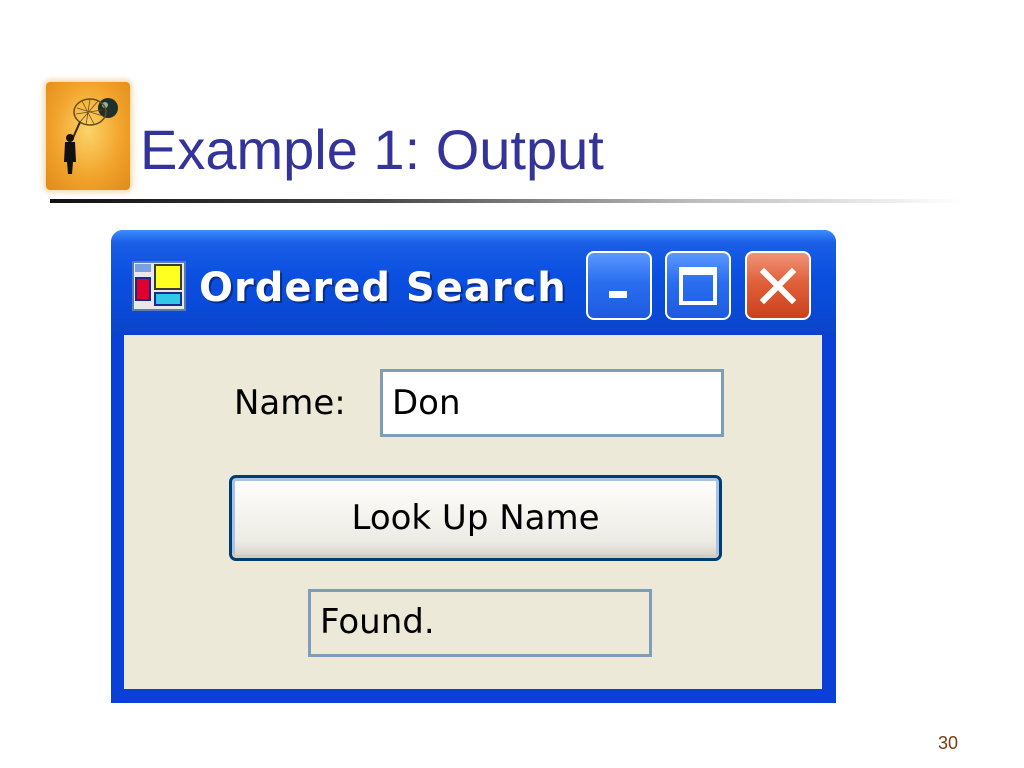 Image resolution: width=1024 pixels, height=768 pixels. Describe the element at coordinates (948, 743) in the screenshot. I see `page-number: 30` at that location.